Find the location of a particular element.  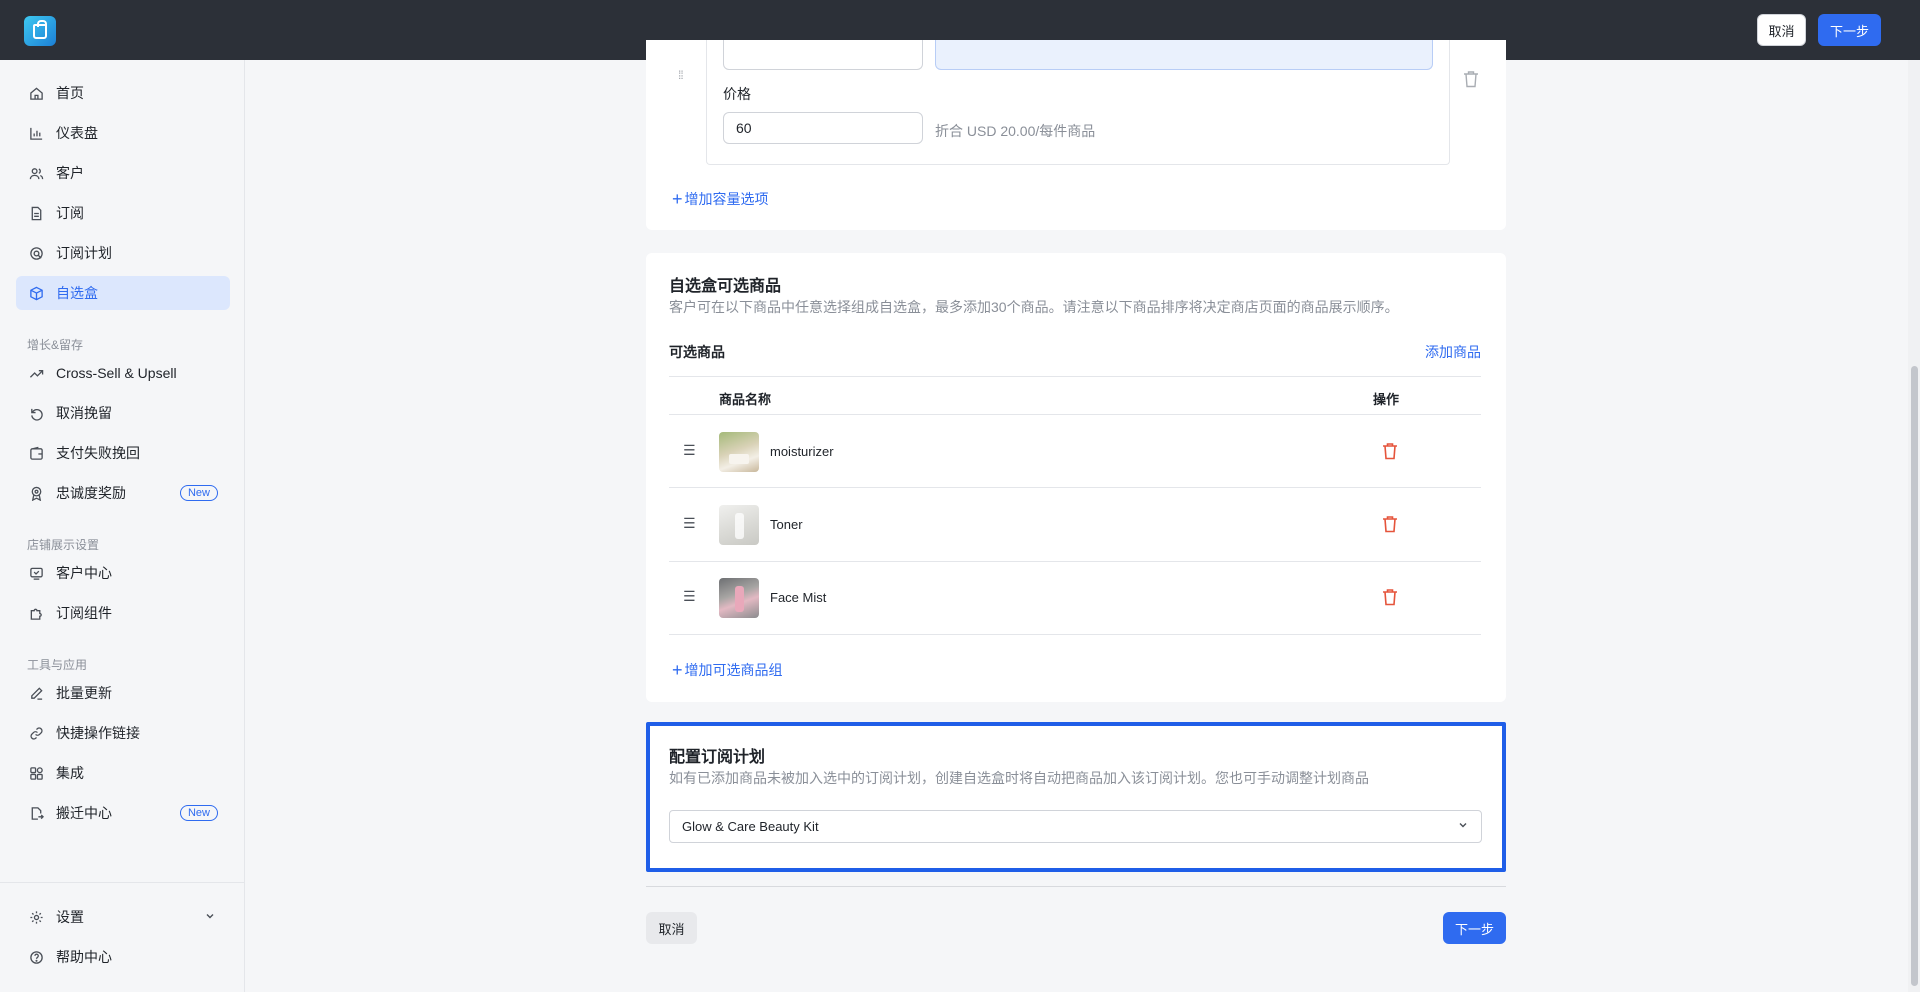

add-product-group-link: + 增加可选商品组 is located at coordinates (727, 670).